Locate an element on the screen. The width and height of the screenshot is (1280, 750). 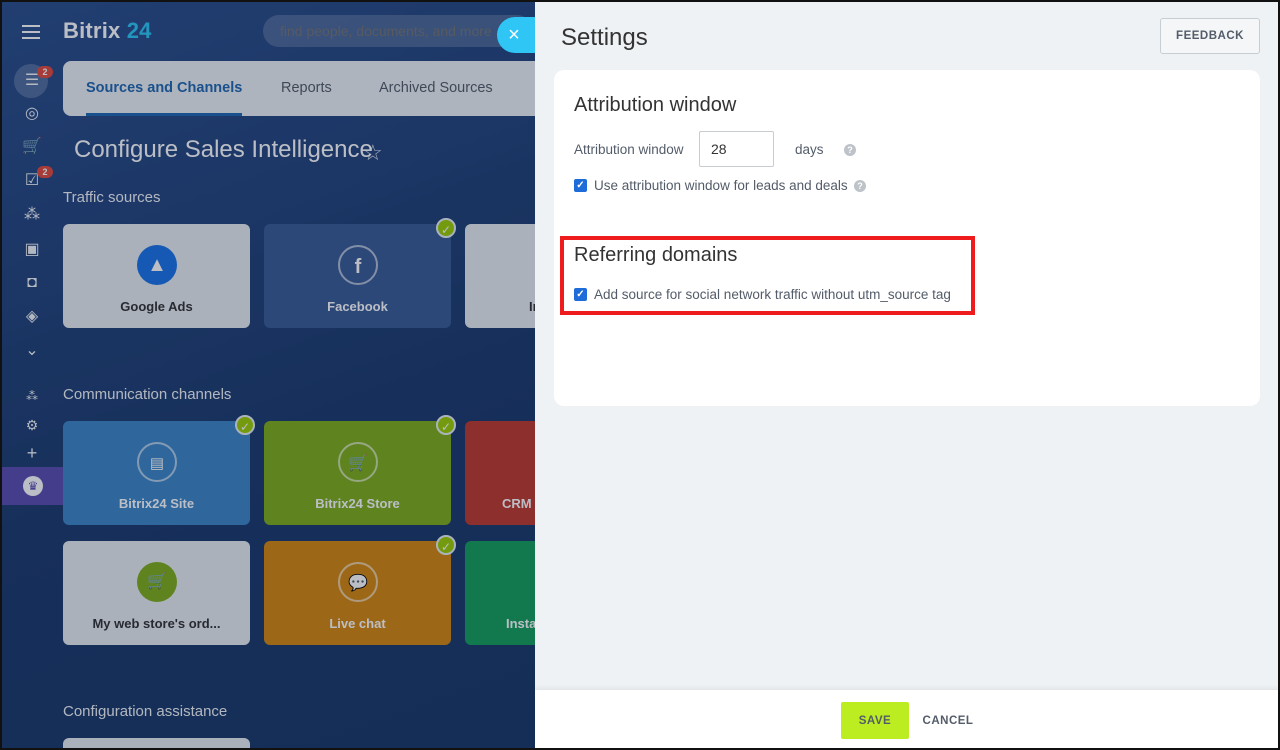
panel-footer: SAVE CANCEL is located at coordinates (907, 720).